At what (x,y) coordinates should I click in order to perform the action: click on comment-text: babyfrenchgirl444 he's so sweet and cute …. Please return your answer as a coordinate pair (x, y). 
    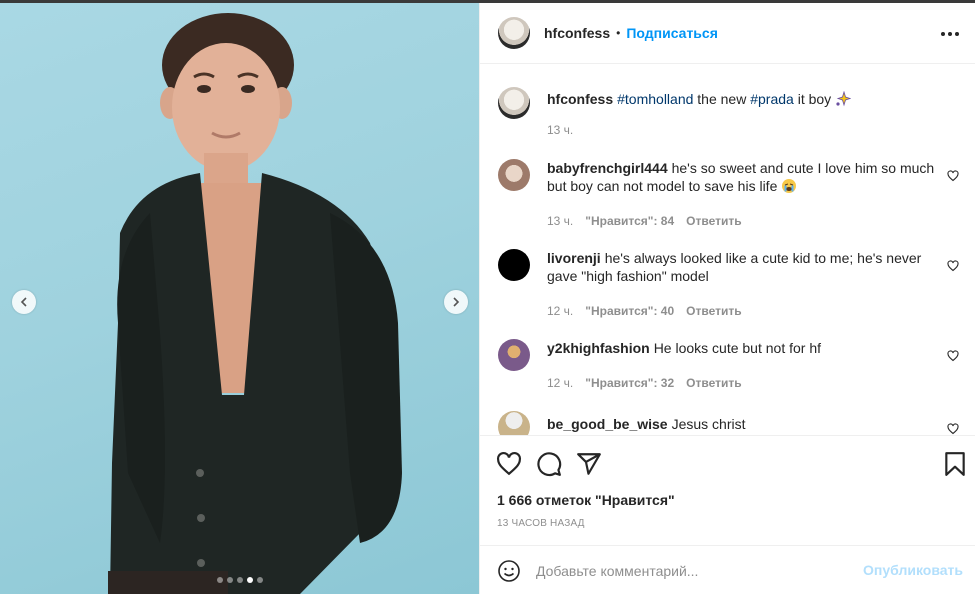
    Looking at the image, I should click on (742, 177).